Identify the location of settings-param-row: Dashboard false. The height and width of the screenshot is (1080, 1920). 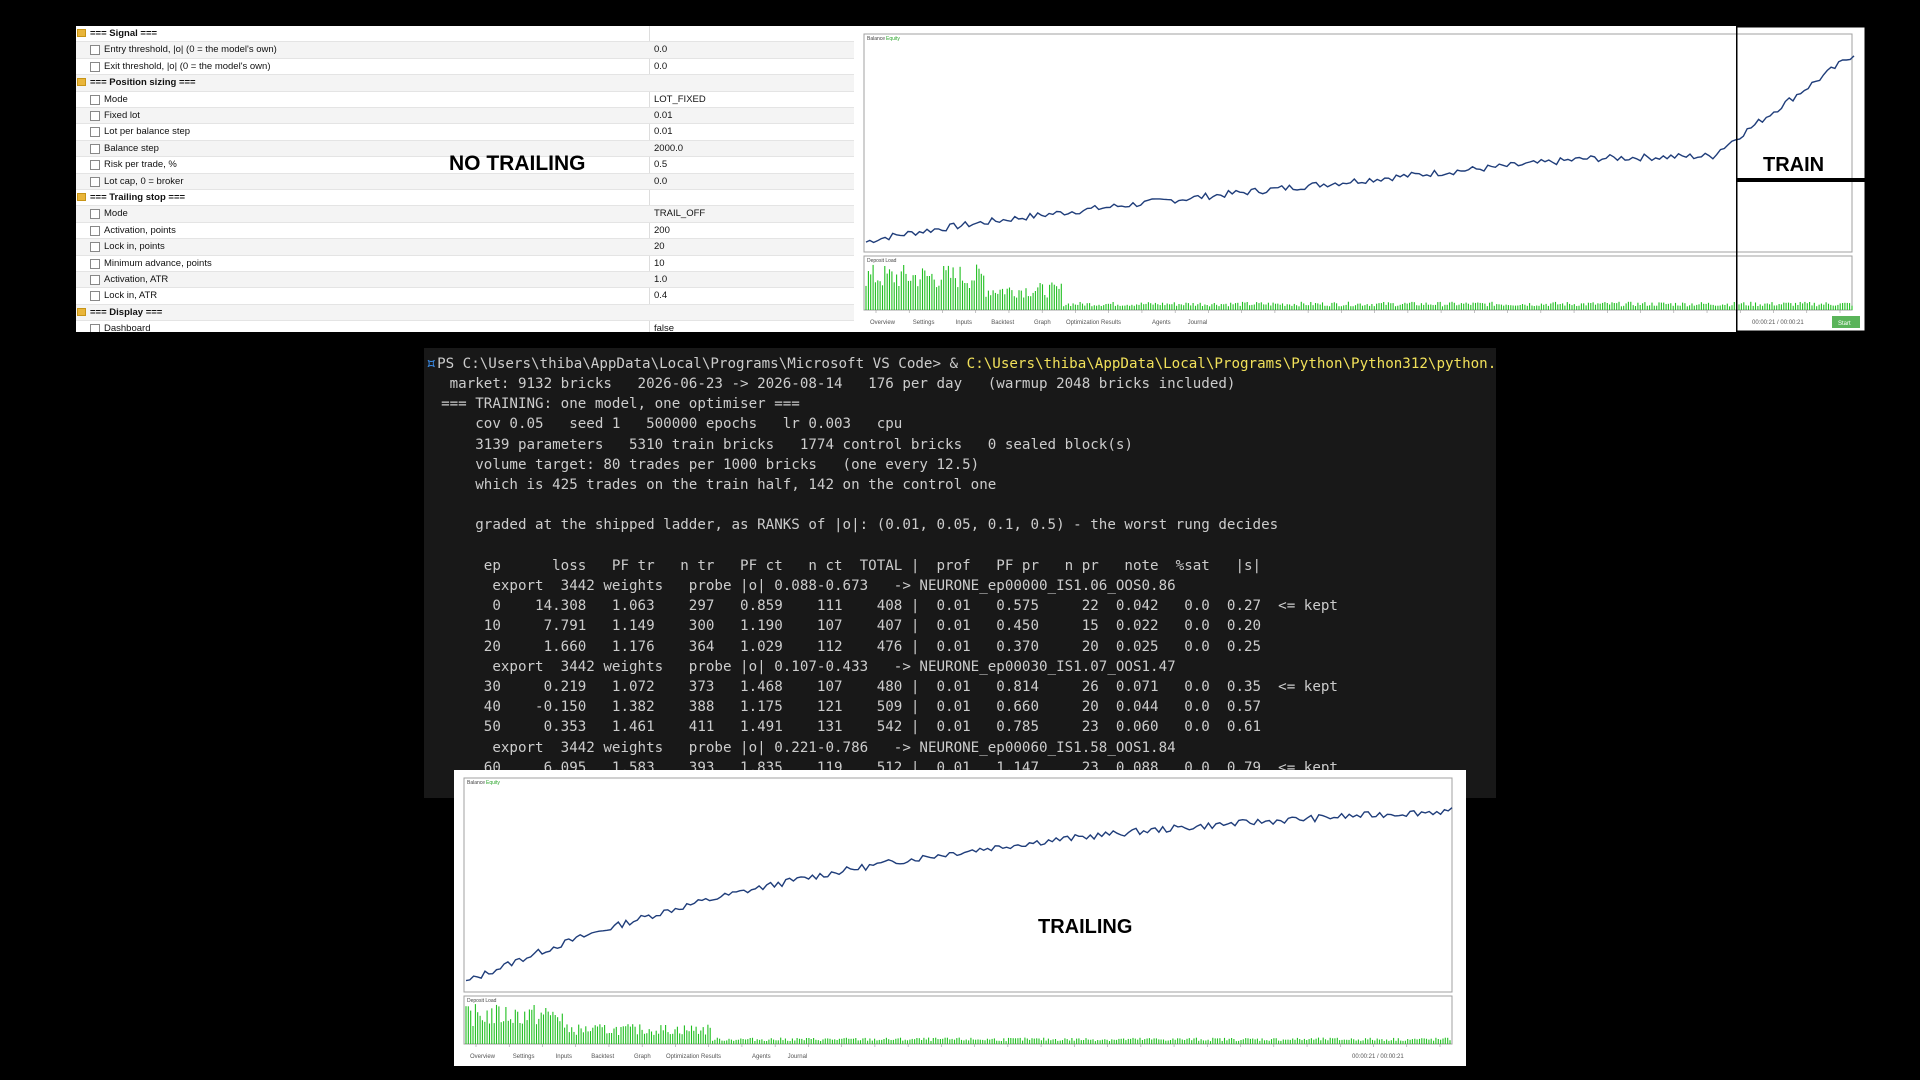
(465, 326).